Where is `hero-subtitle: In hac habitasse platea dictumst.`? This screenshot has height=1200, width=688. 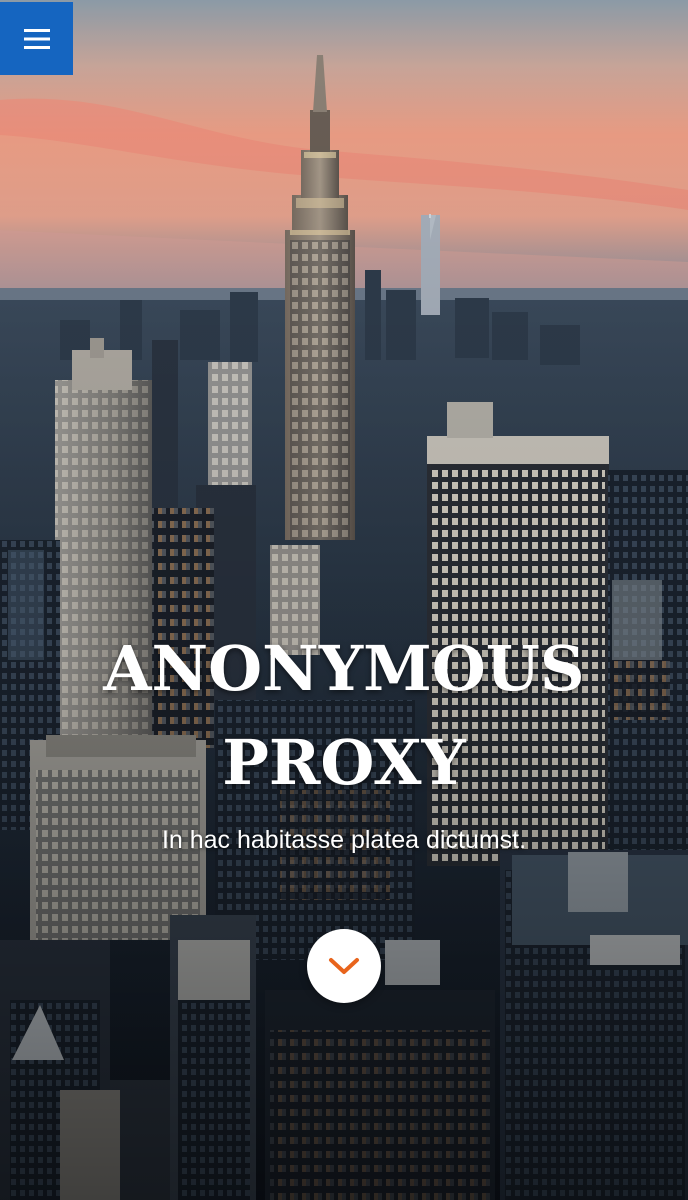 hero-subtitle: In hac habitasse platea dictumst. is located at coordinates (344, 840).